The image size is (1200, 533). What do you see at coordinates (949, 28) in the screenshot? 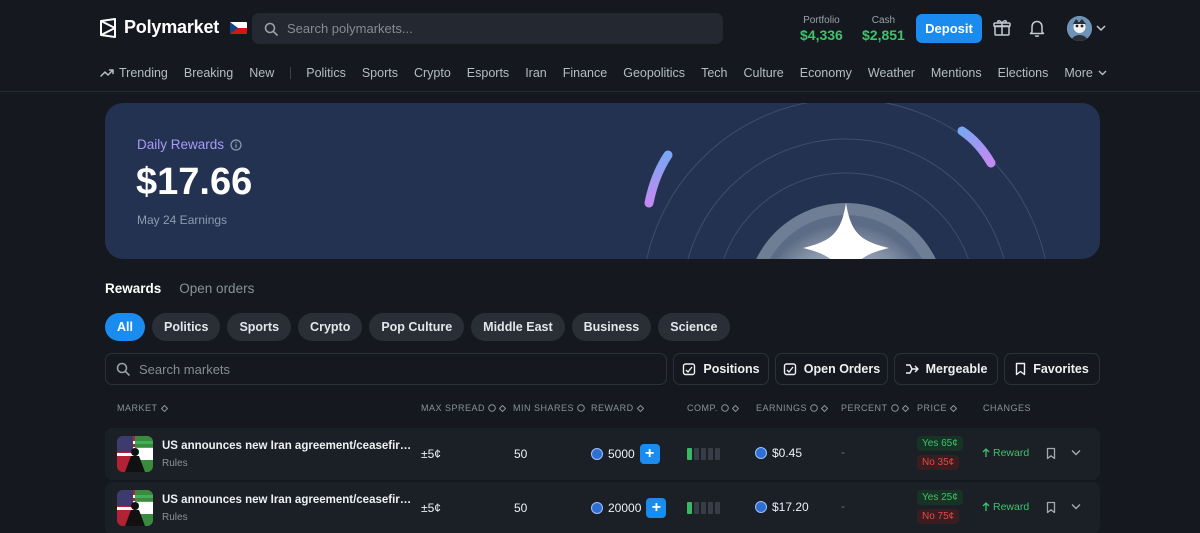
I see `deposit-button: Deposit` at bounding box center [949, 28].